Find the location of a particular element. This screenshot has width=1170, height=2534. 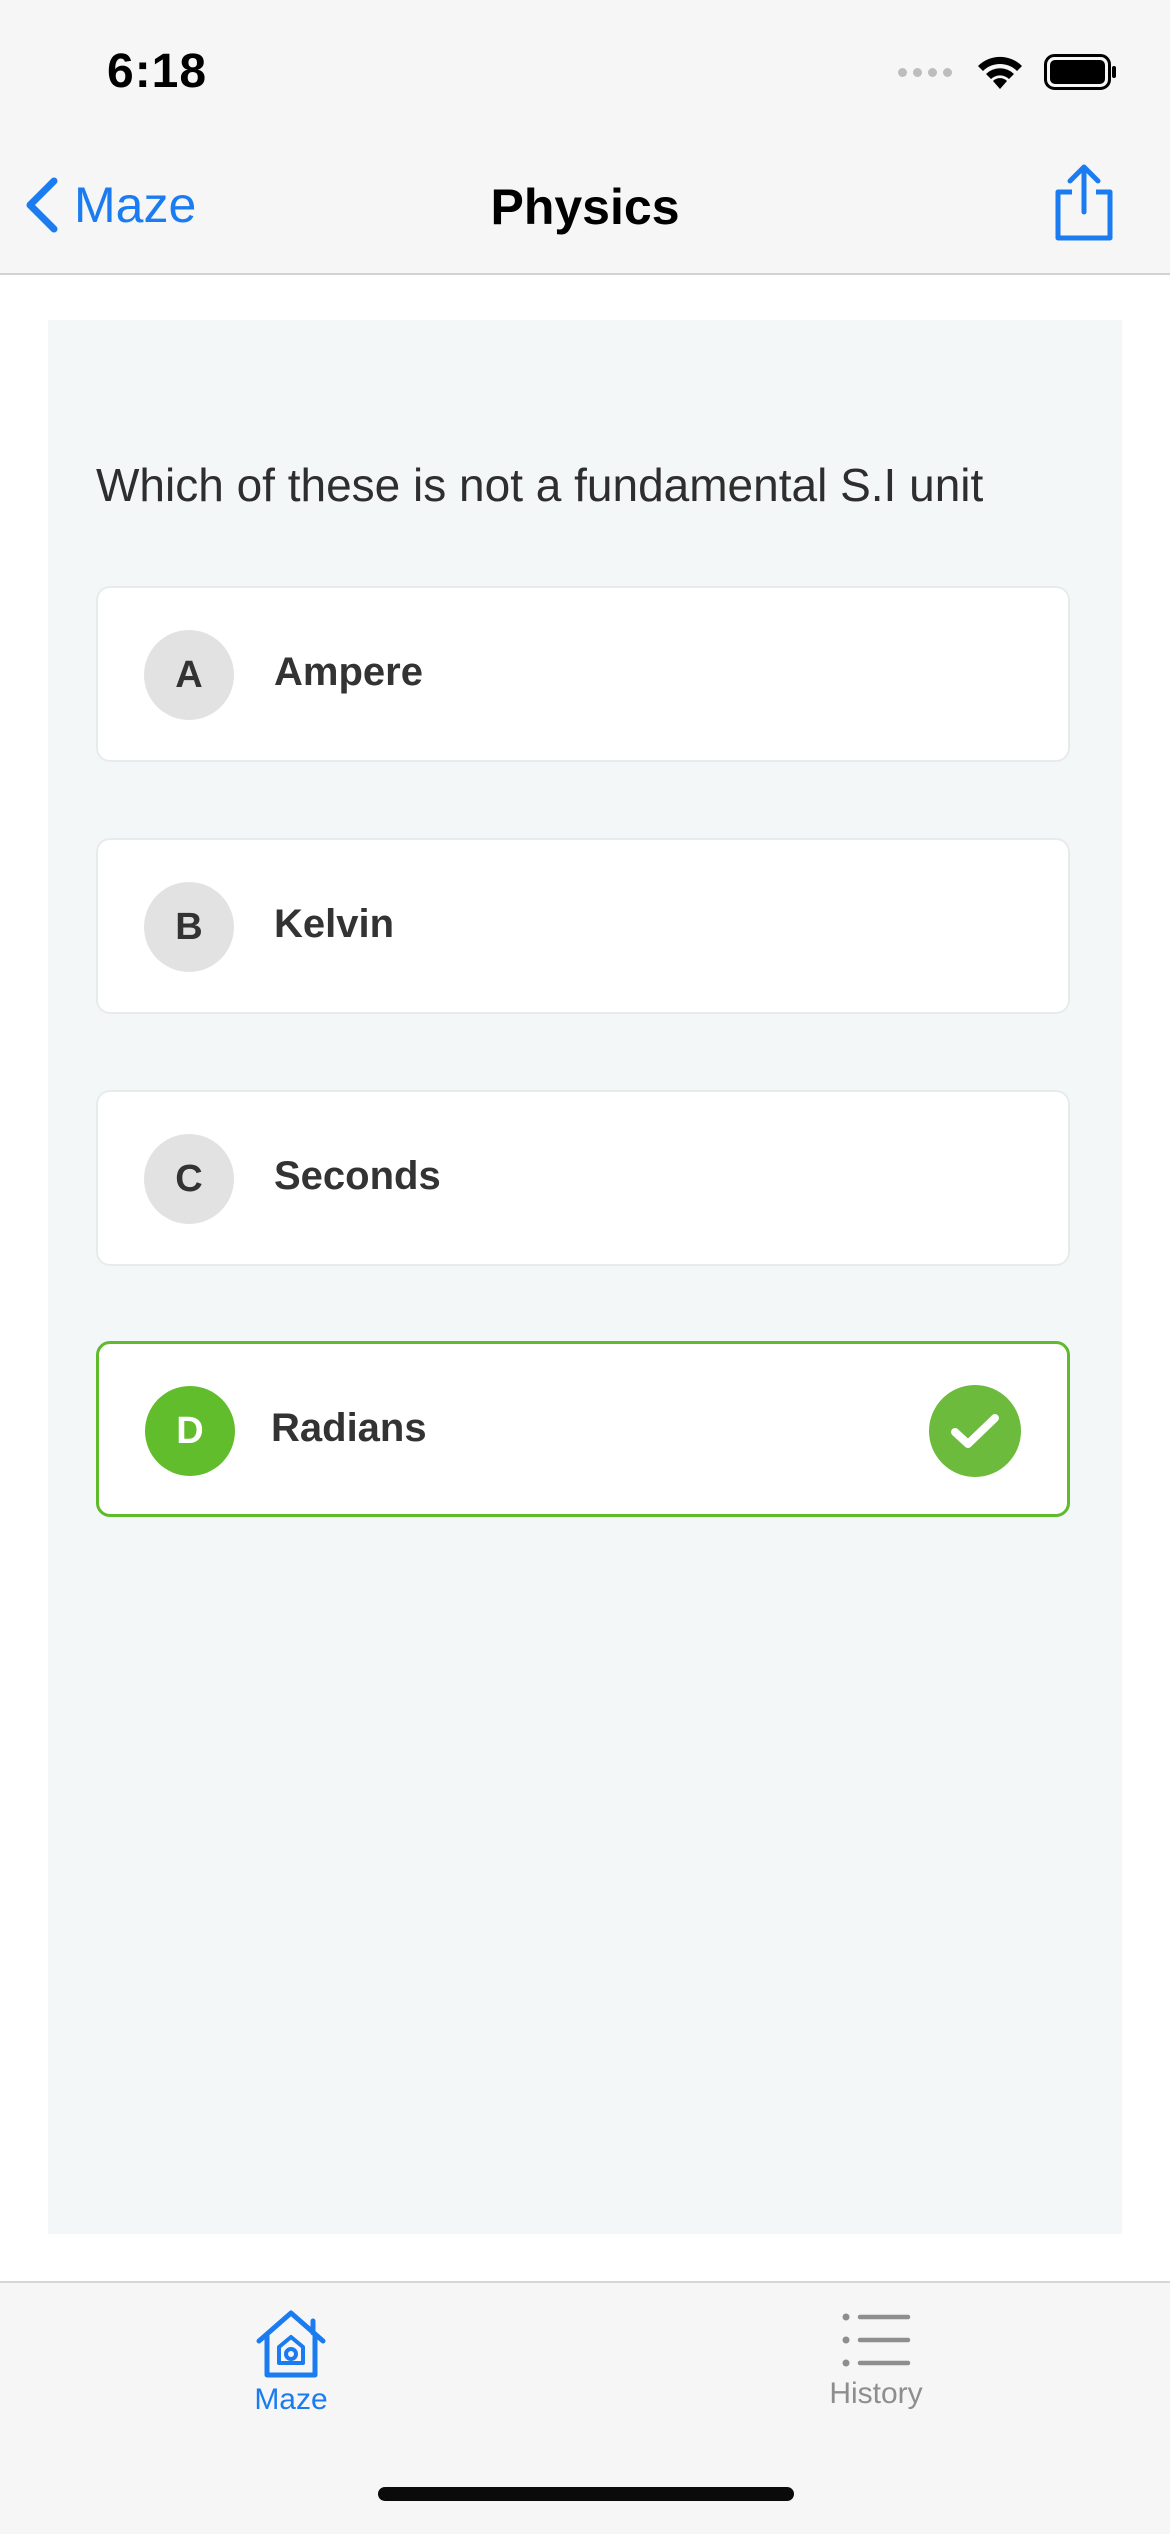

option-b: B Kelvin is located at coordinates (583, 926).